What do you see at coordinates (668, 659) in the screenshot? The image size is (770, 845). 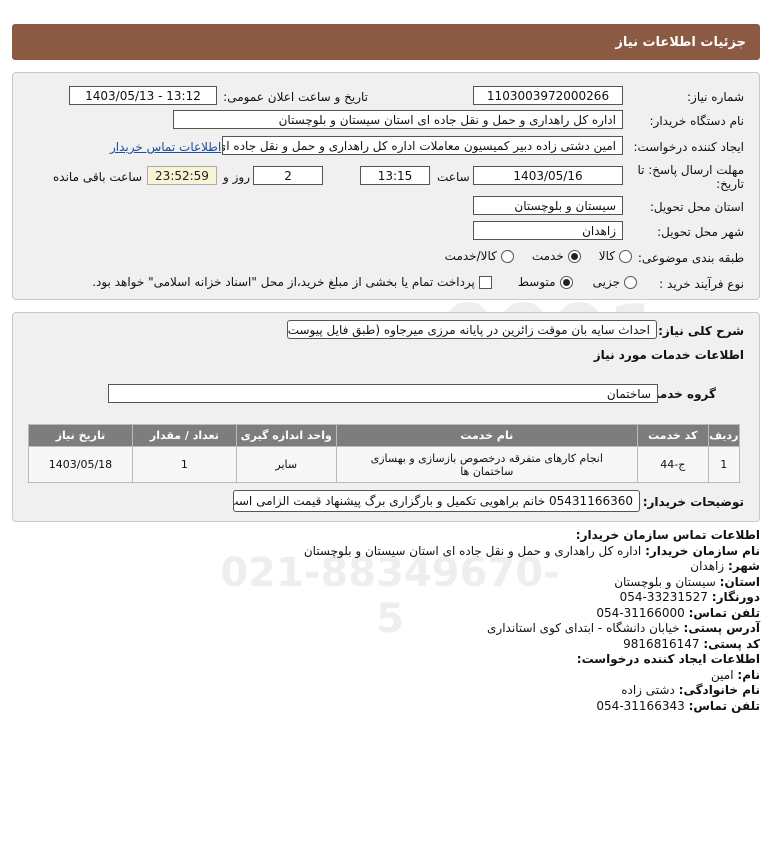 I see `creator-title: اطلاعات ایجاد کننده درخواست:` at bounding box center [668, 659].